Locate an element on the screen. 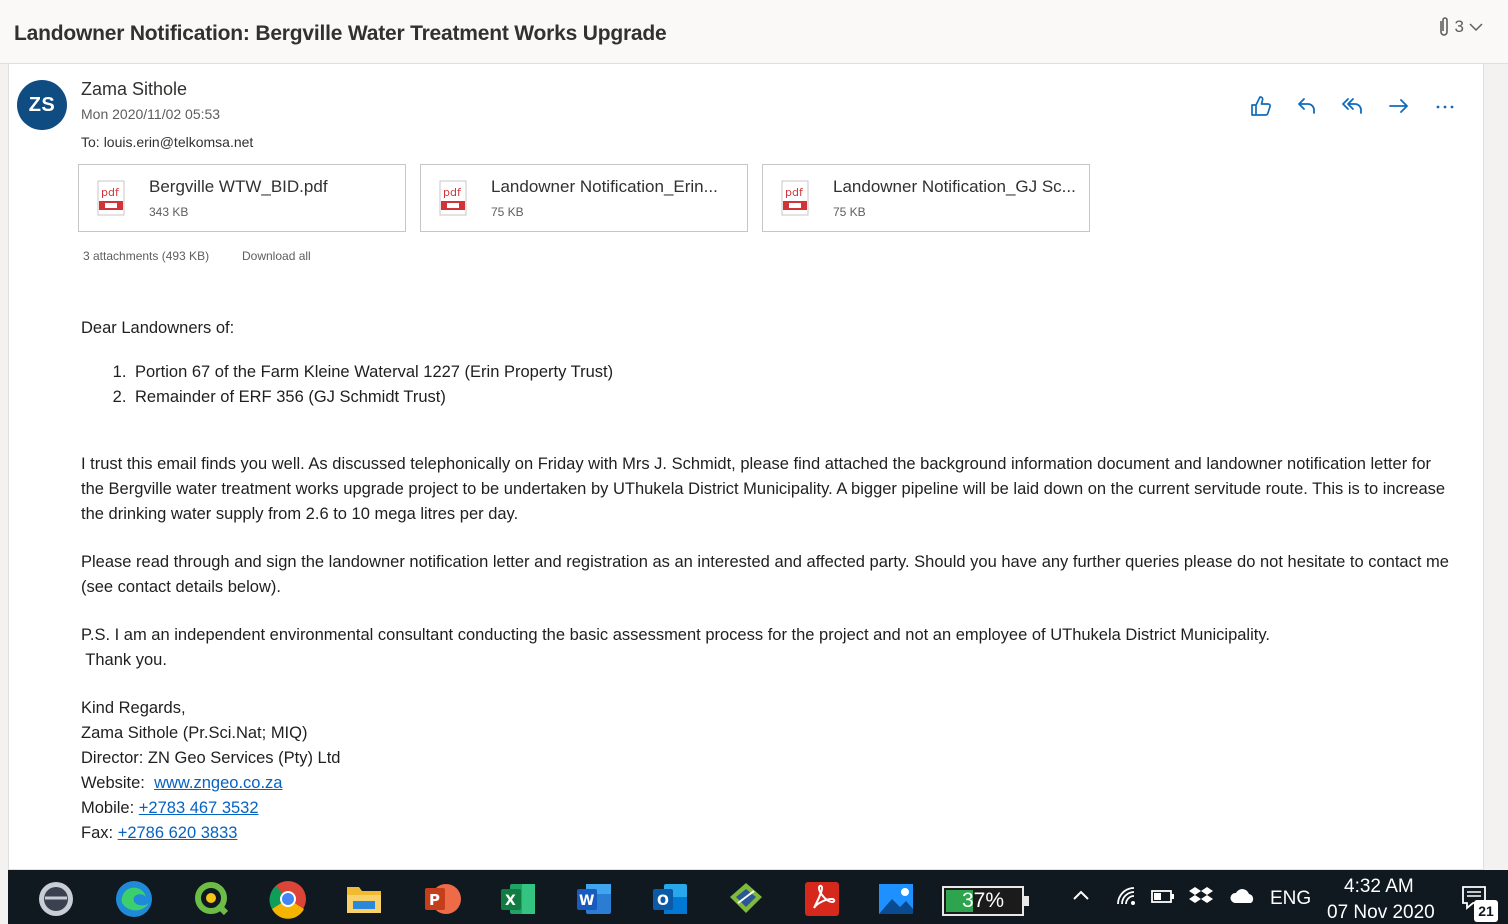 The image size is (1508, 924). reply-all-icon is located at coordinates (1352, 106).